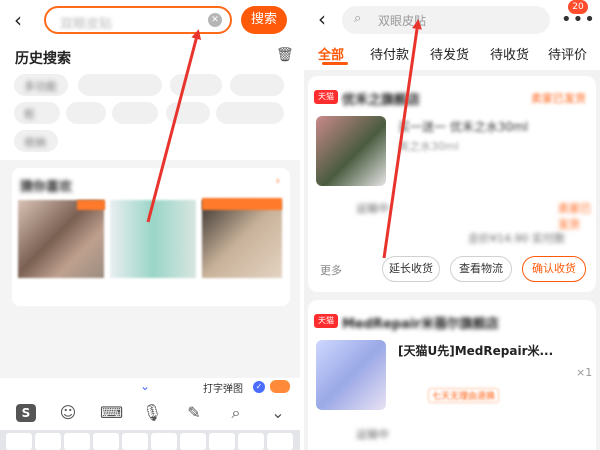 The width and height of the screenshot is (600, 450). What do you see at coordinates (558, 98) in the screenshot?
I see `order-status: 卖家已发货` at bounding box center [558, 98].